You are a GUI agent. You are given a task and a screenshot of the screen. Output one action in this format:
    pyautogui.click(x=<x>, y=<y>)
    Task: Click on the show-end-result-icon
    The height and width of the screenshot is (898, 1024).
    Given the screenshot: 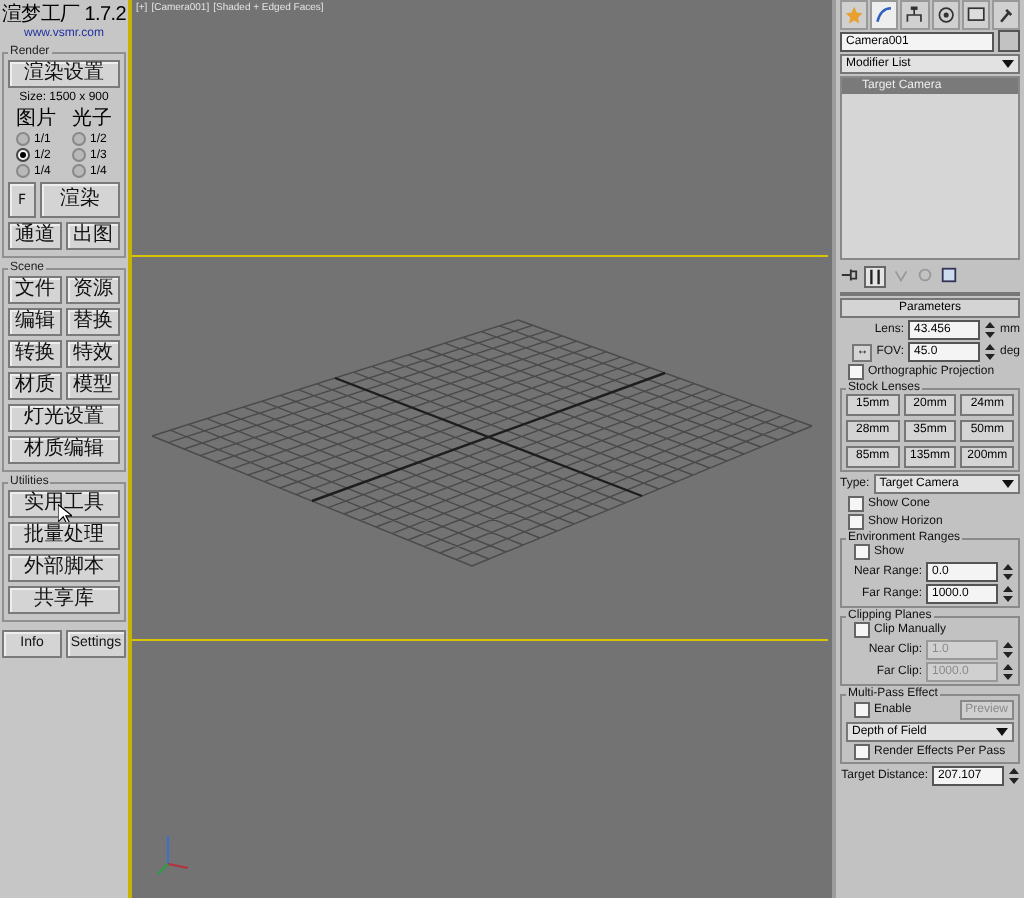 What is the action you would take?
    pyautogui.click(x=875, y=277)
    